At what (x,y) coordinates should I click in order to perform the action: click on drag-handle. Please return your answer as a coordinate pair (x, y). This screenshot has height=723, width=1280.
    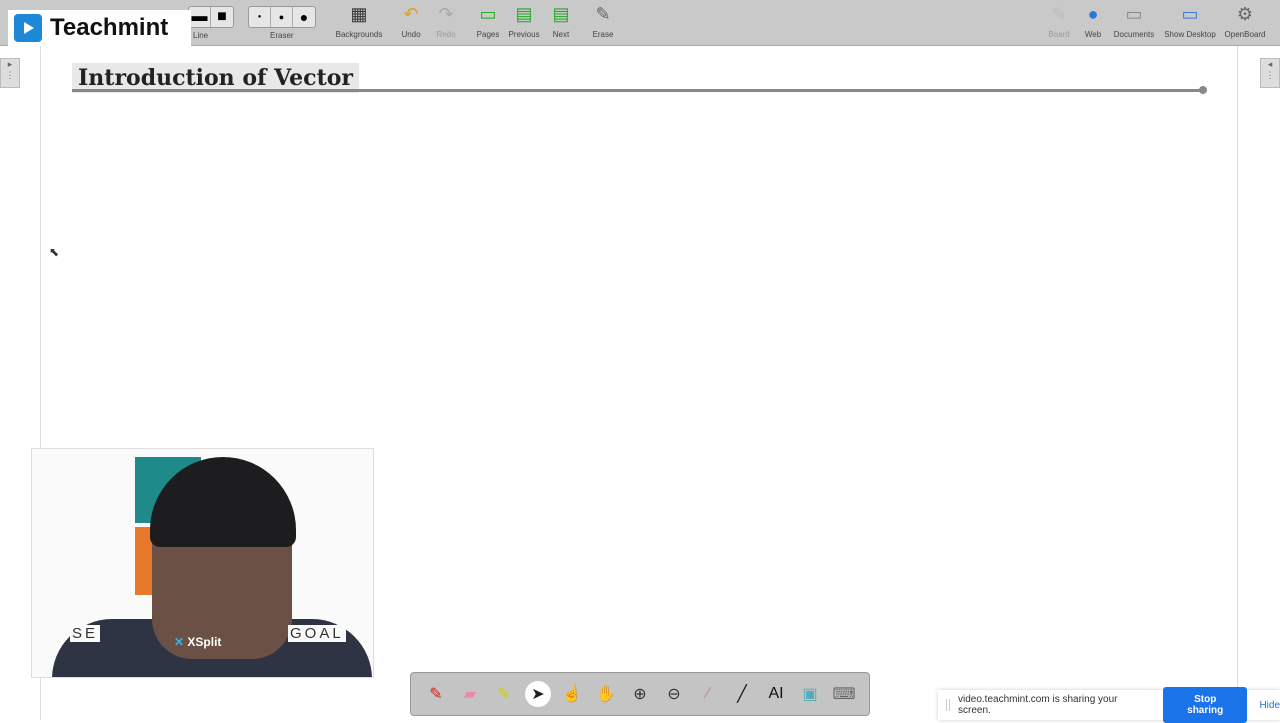
    Looking at the image, I should click on (948, 705).